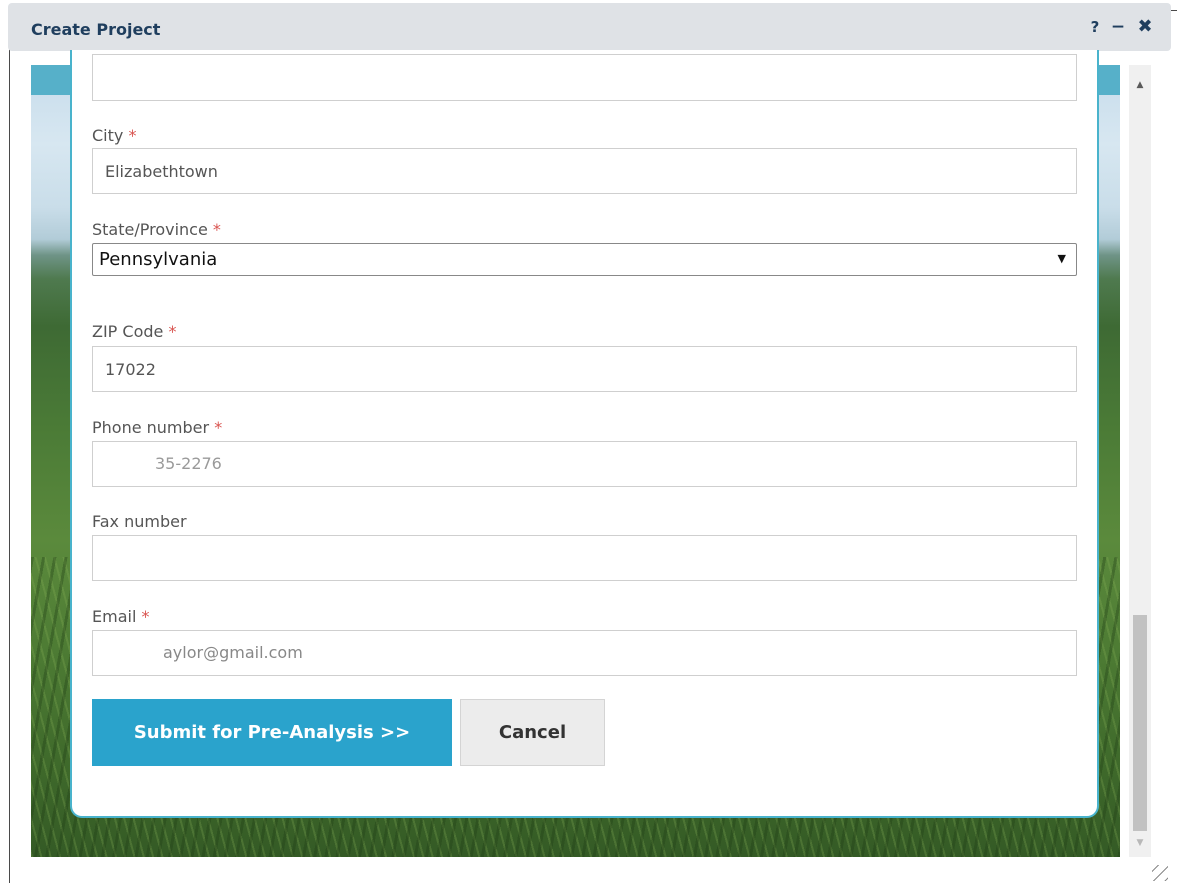 The height and width of the screenshot is (883, 1177). Describe the element at coordinates (1061, 258) in the screenshot. I see `chevron-down-icon: ▼` at that location.